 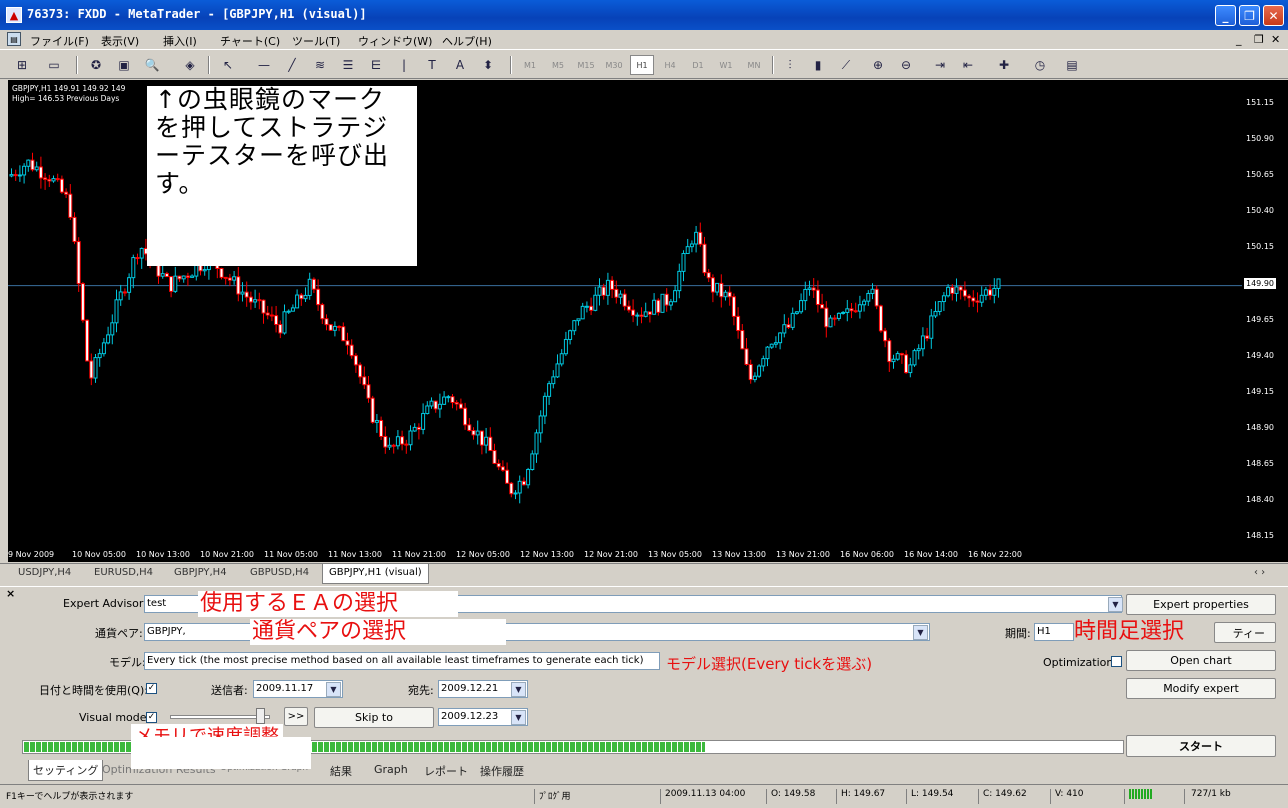 I want to click on restore-button: ❐, so click(x=1249, y=15).